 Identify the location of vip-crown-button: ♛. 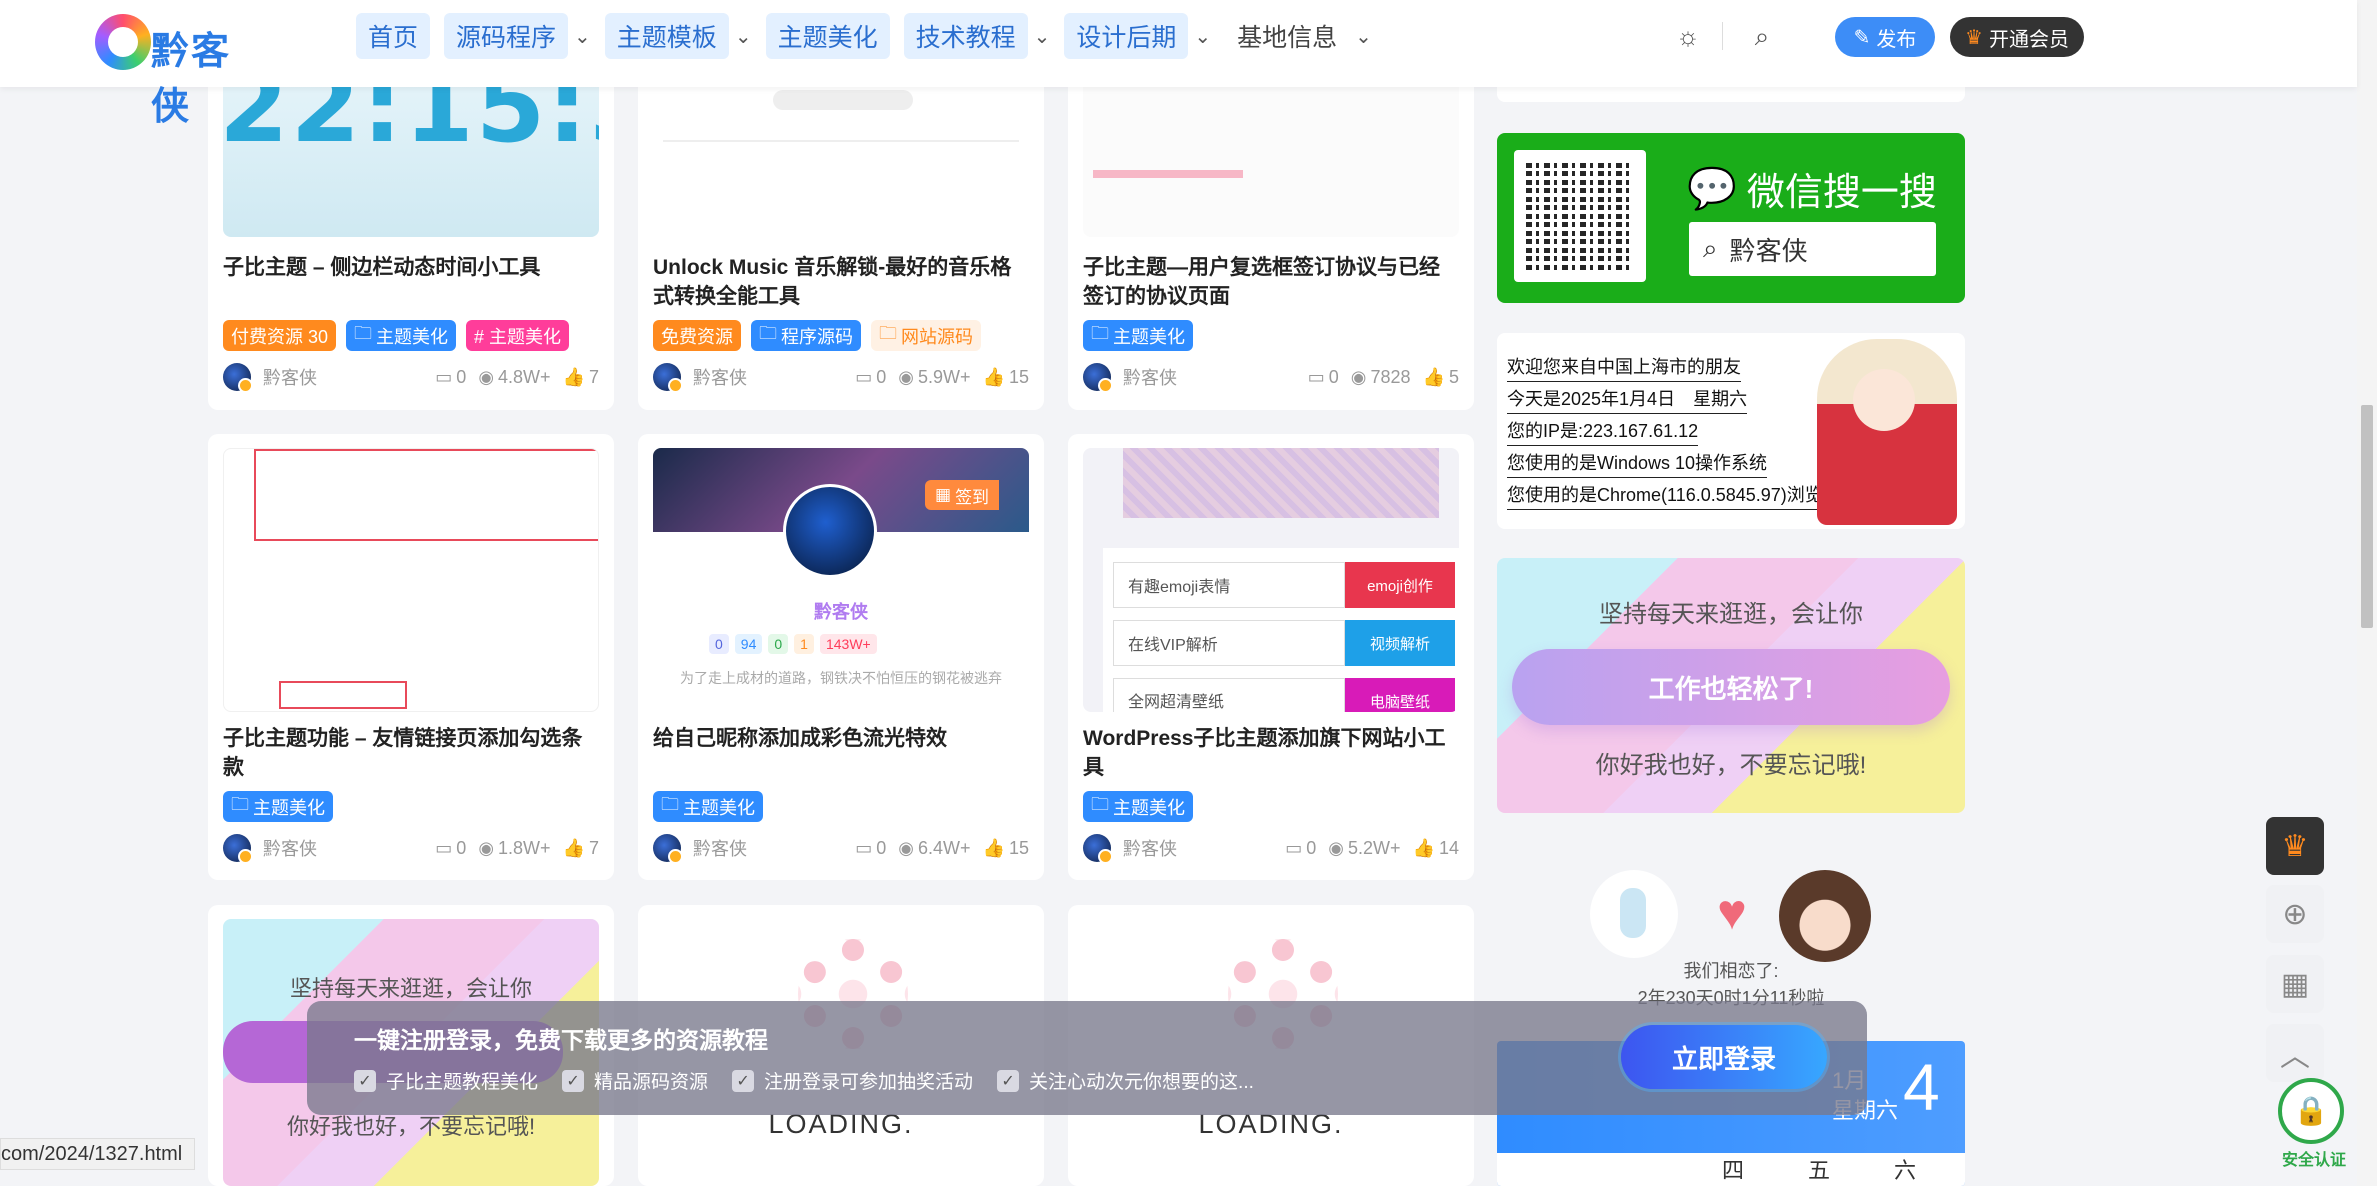
(2295, 846).